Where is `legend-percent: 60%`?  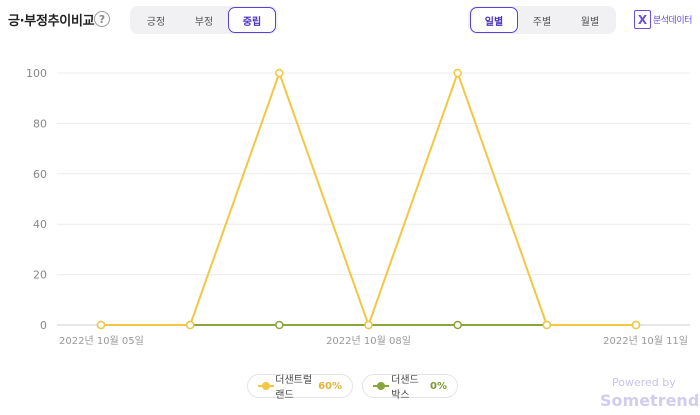 legend-percent: 60% is located at coordinates (330, 386).